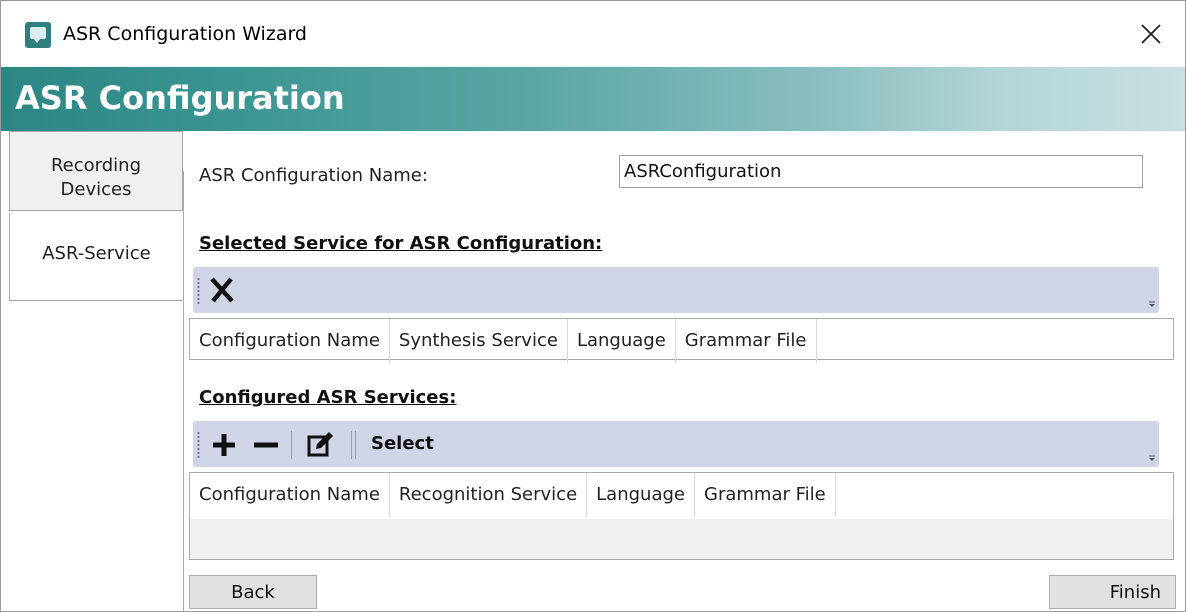  I want to click on tab-label-line2: Devices, so click(96, 189).